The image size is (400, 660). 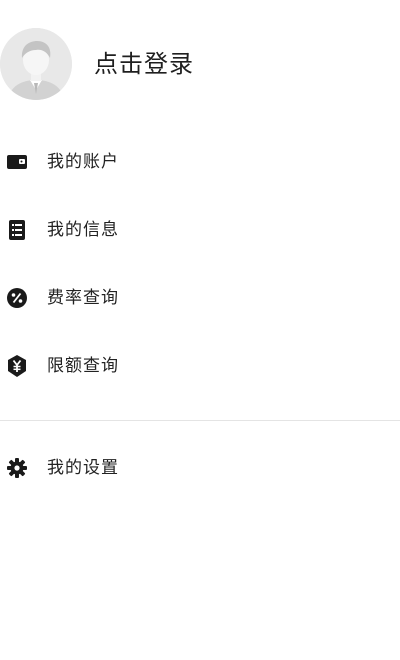 I want to click on yen-shield-icon, so click(x=17, y=366).